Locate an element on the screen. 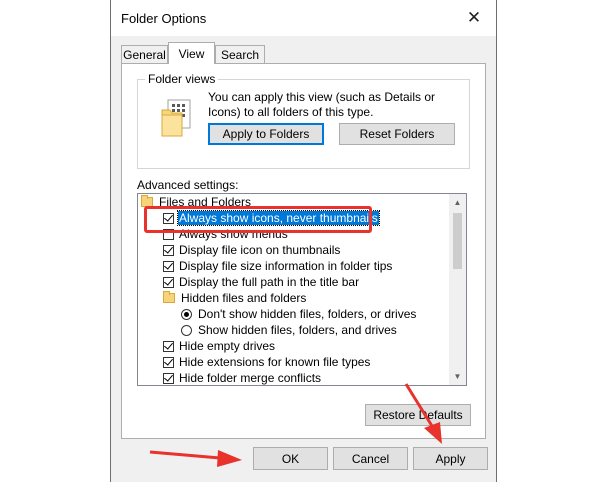  tree-scrollbar: ▲ ▼ is located at coordinates (457, 289).